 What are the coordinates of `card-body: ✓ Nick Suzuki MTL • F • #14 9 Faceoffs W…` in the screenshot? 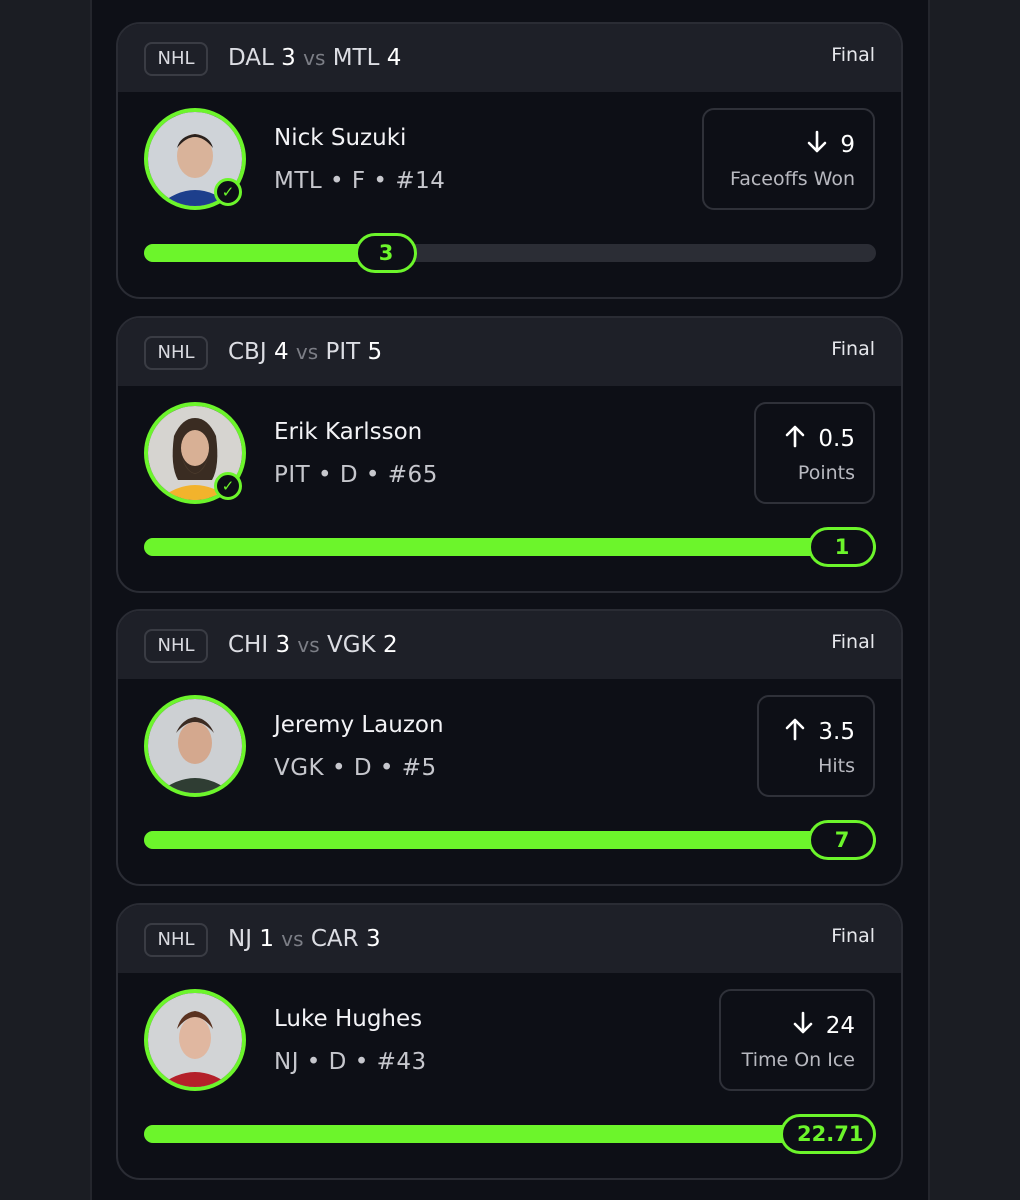 It's located at (509, 194).